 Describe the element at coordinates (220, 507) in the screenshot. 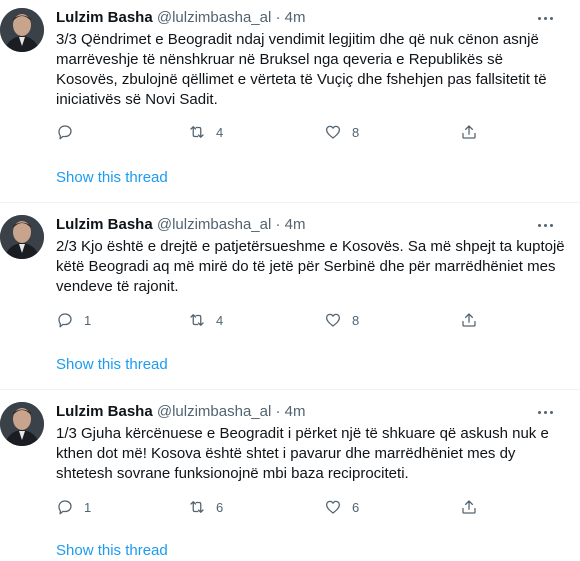

I see `retweet-count: 6` at that location.